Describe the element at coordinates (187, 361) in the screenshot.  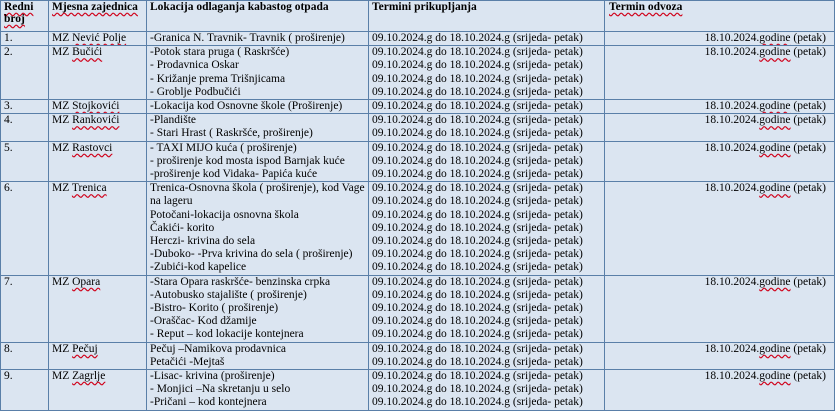
I see `location-line: Petačići -Mejtaš` at that location.